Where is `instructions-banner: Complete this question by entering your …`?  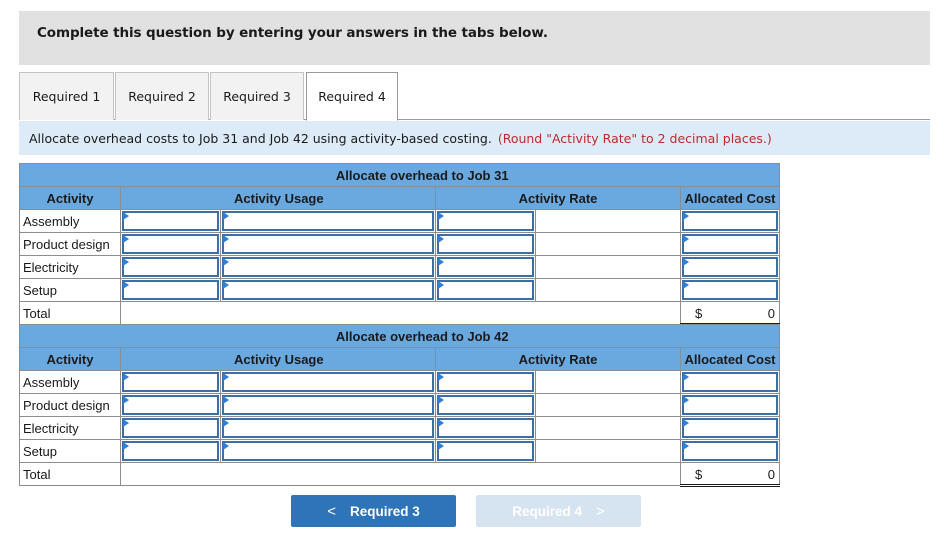 instructions-banner: Complete this question by entering your … is located at coordinates (474, 38).